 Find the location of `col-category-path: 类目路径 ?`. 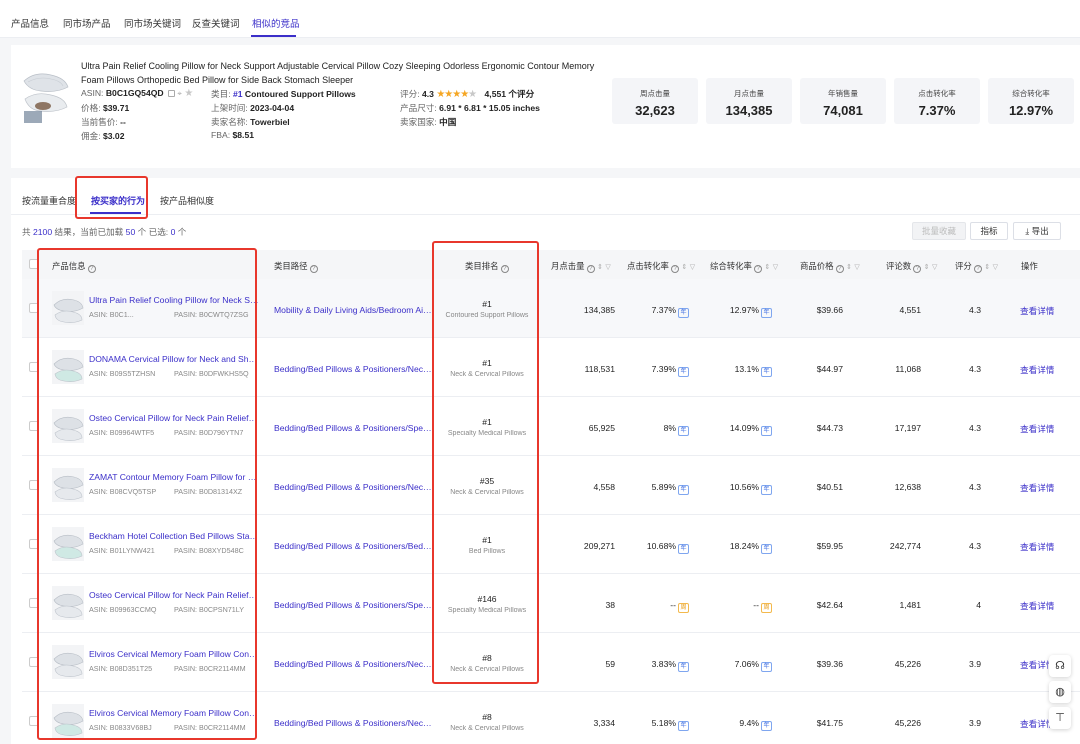

col-category-path: 类目路径 ? is located at coordinates (296, 266).